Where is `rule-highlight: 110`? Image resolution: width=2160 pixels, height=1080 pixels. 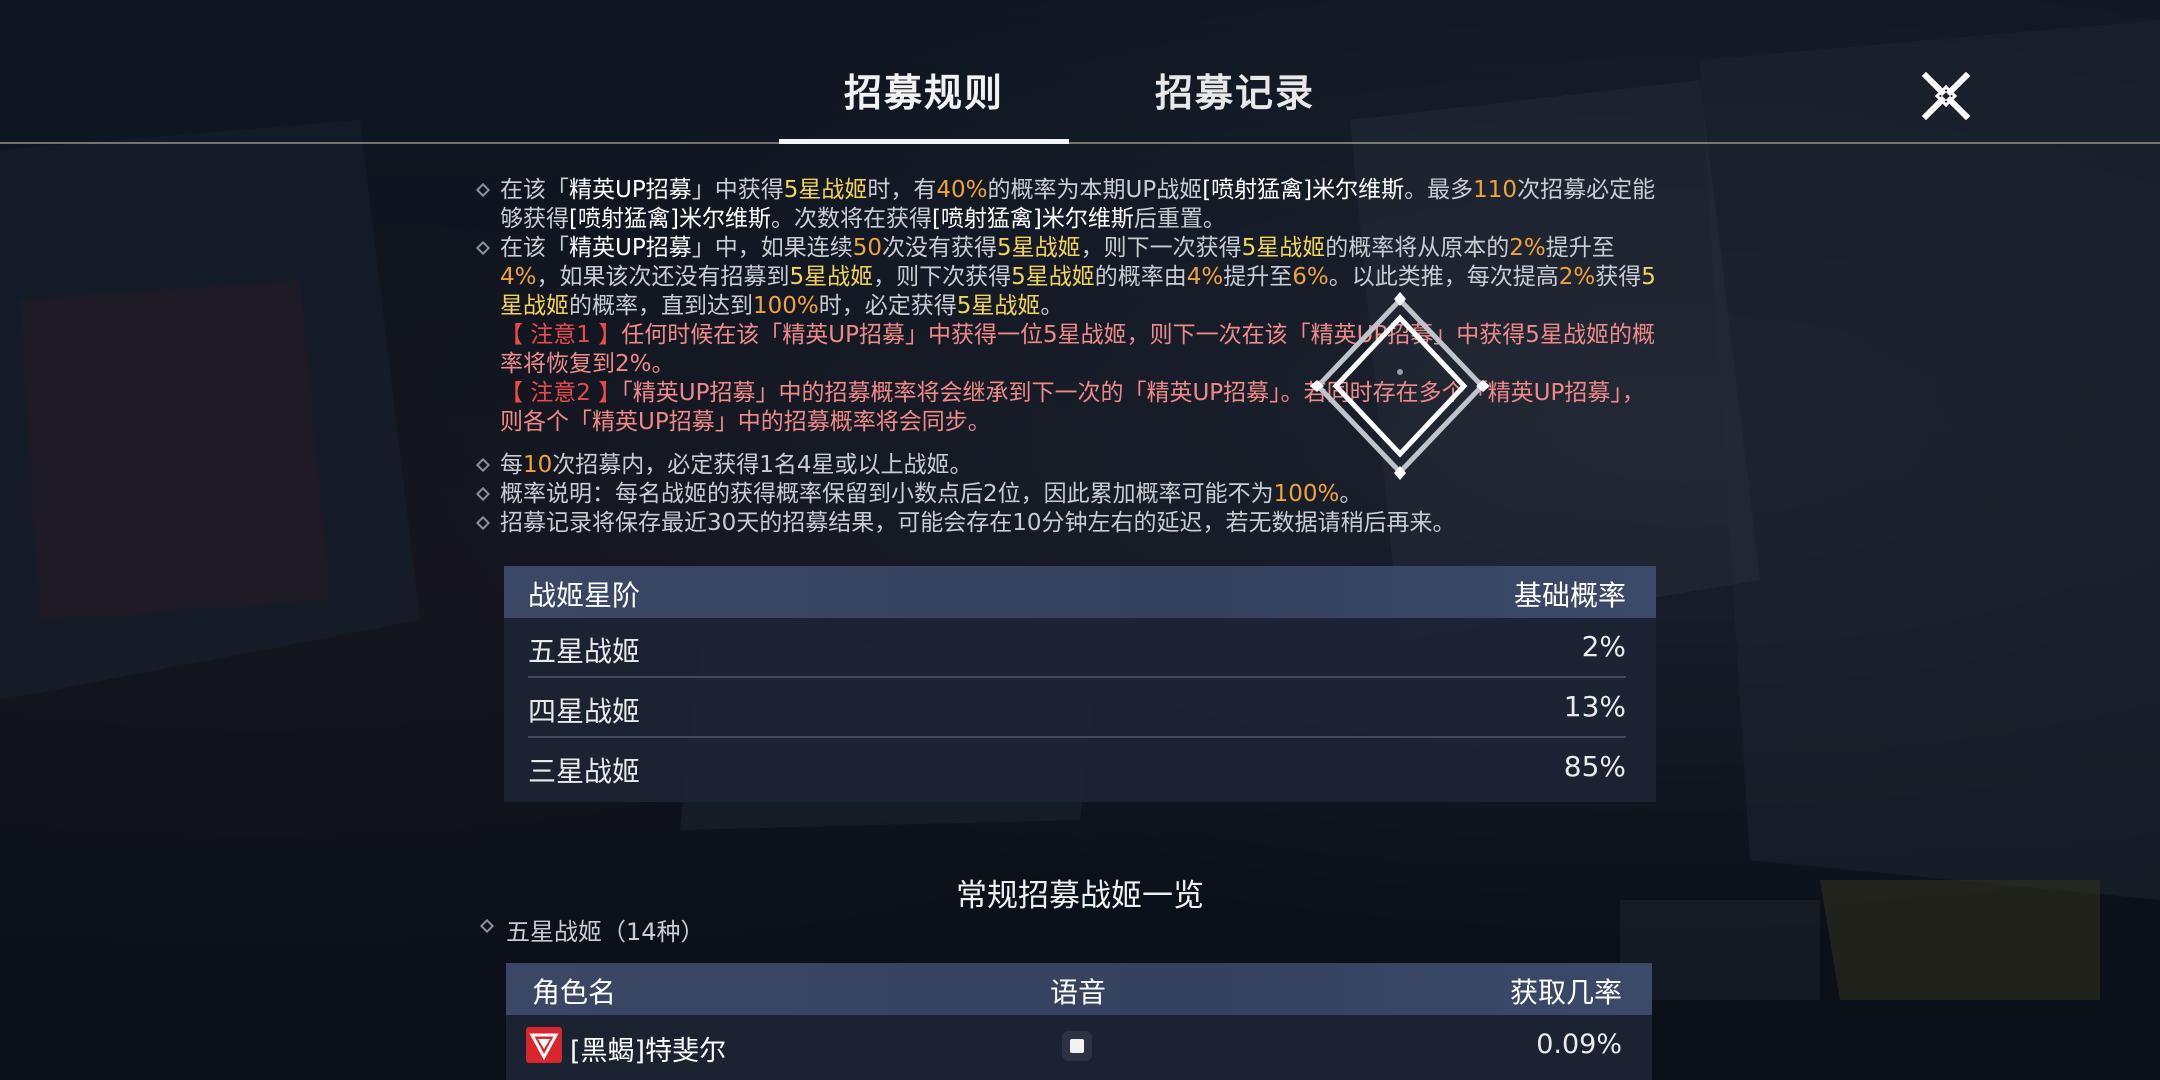 rule-highlight: 110 is located at coordinates (1495, 190).